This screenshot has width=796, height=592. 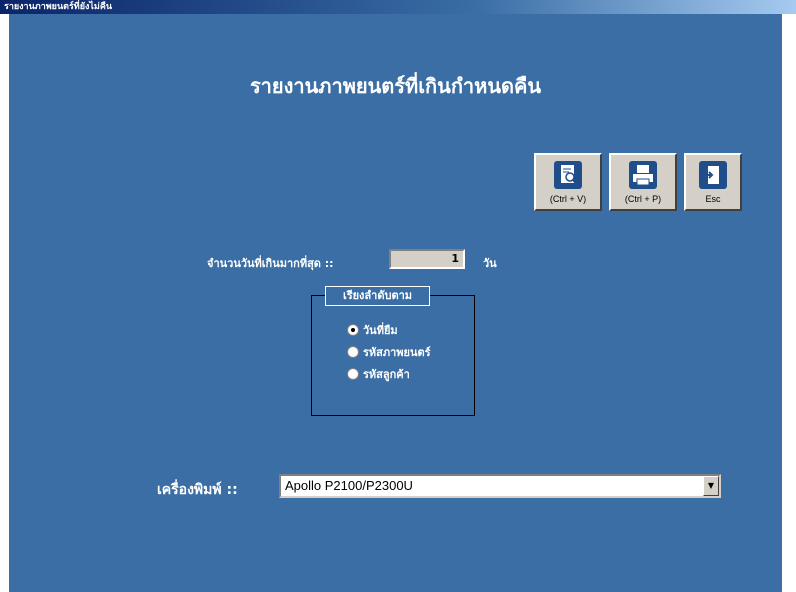 I want to click on sort-option-movie-code: รหัสภาพยนตร์, so click(x=389, y=353).